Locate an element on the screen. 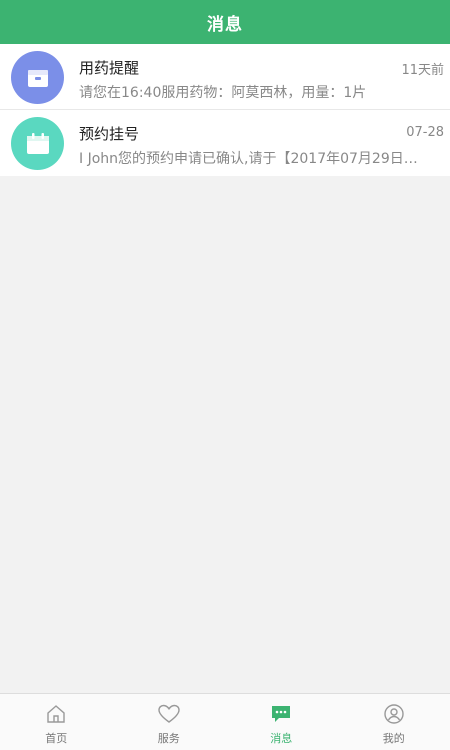 Image resolution: width=450 pixels, height=750 pixels. page-title: 消息 is located at coordinates (225, 24).